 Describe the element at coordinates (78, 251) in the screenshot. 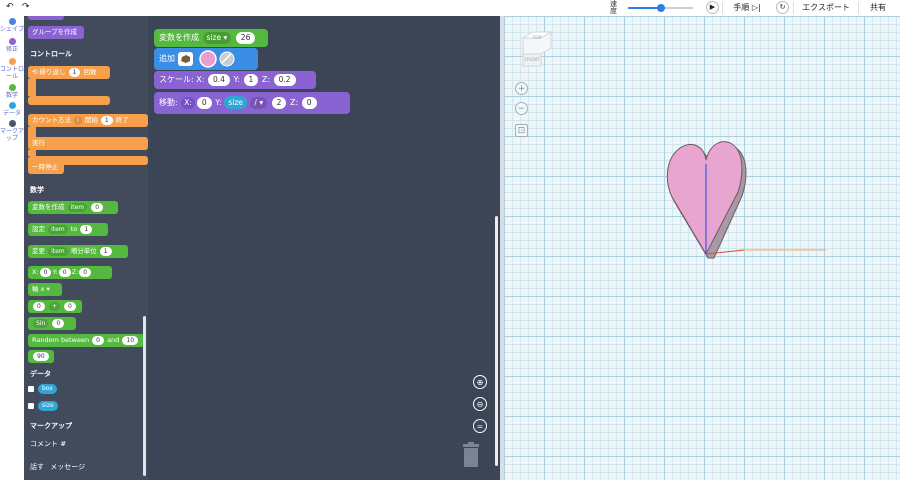

I see `block-change-var: 変更 item 増分単位 1` at that location.